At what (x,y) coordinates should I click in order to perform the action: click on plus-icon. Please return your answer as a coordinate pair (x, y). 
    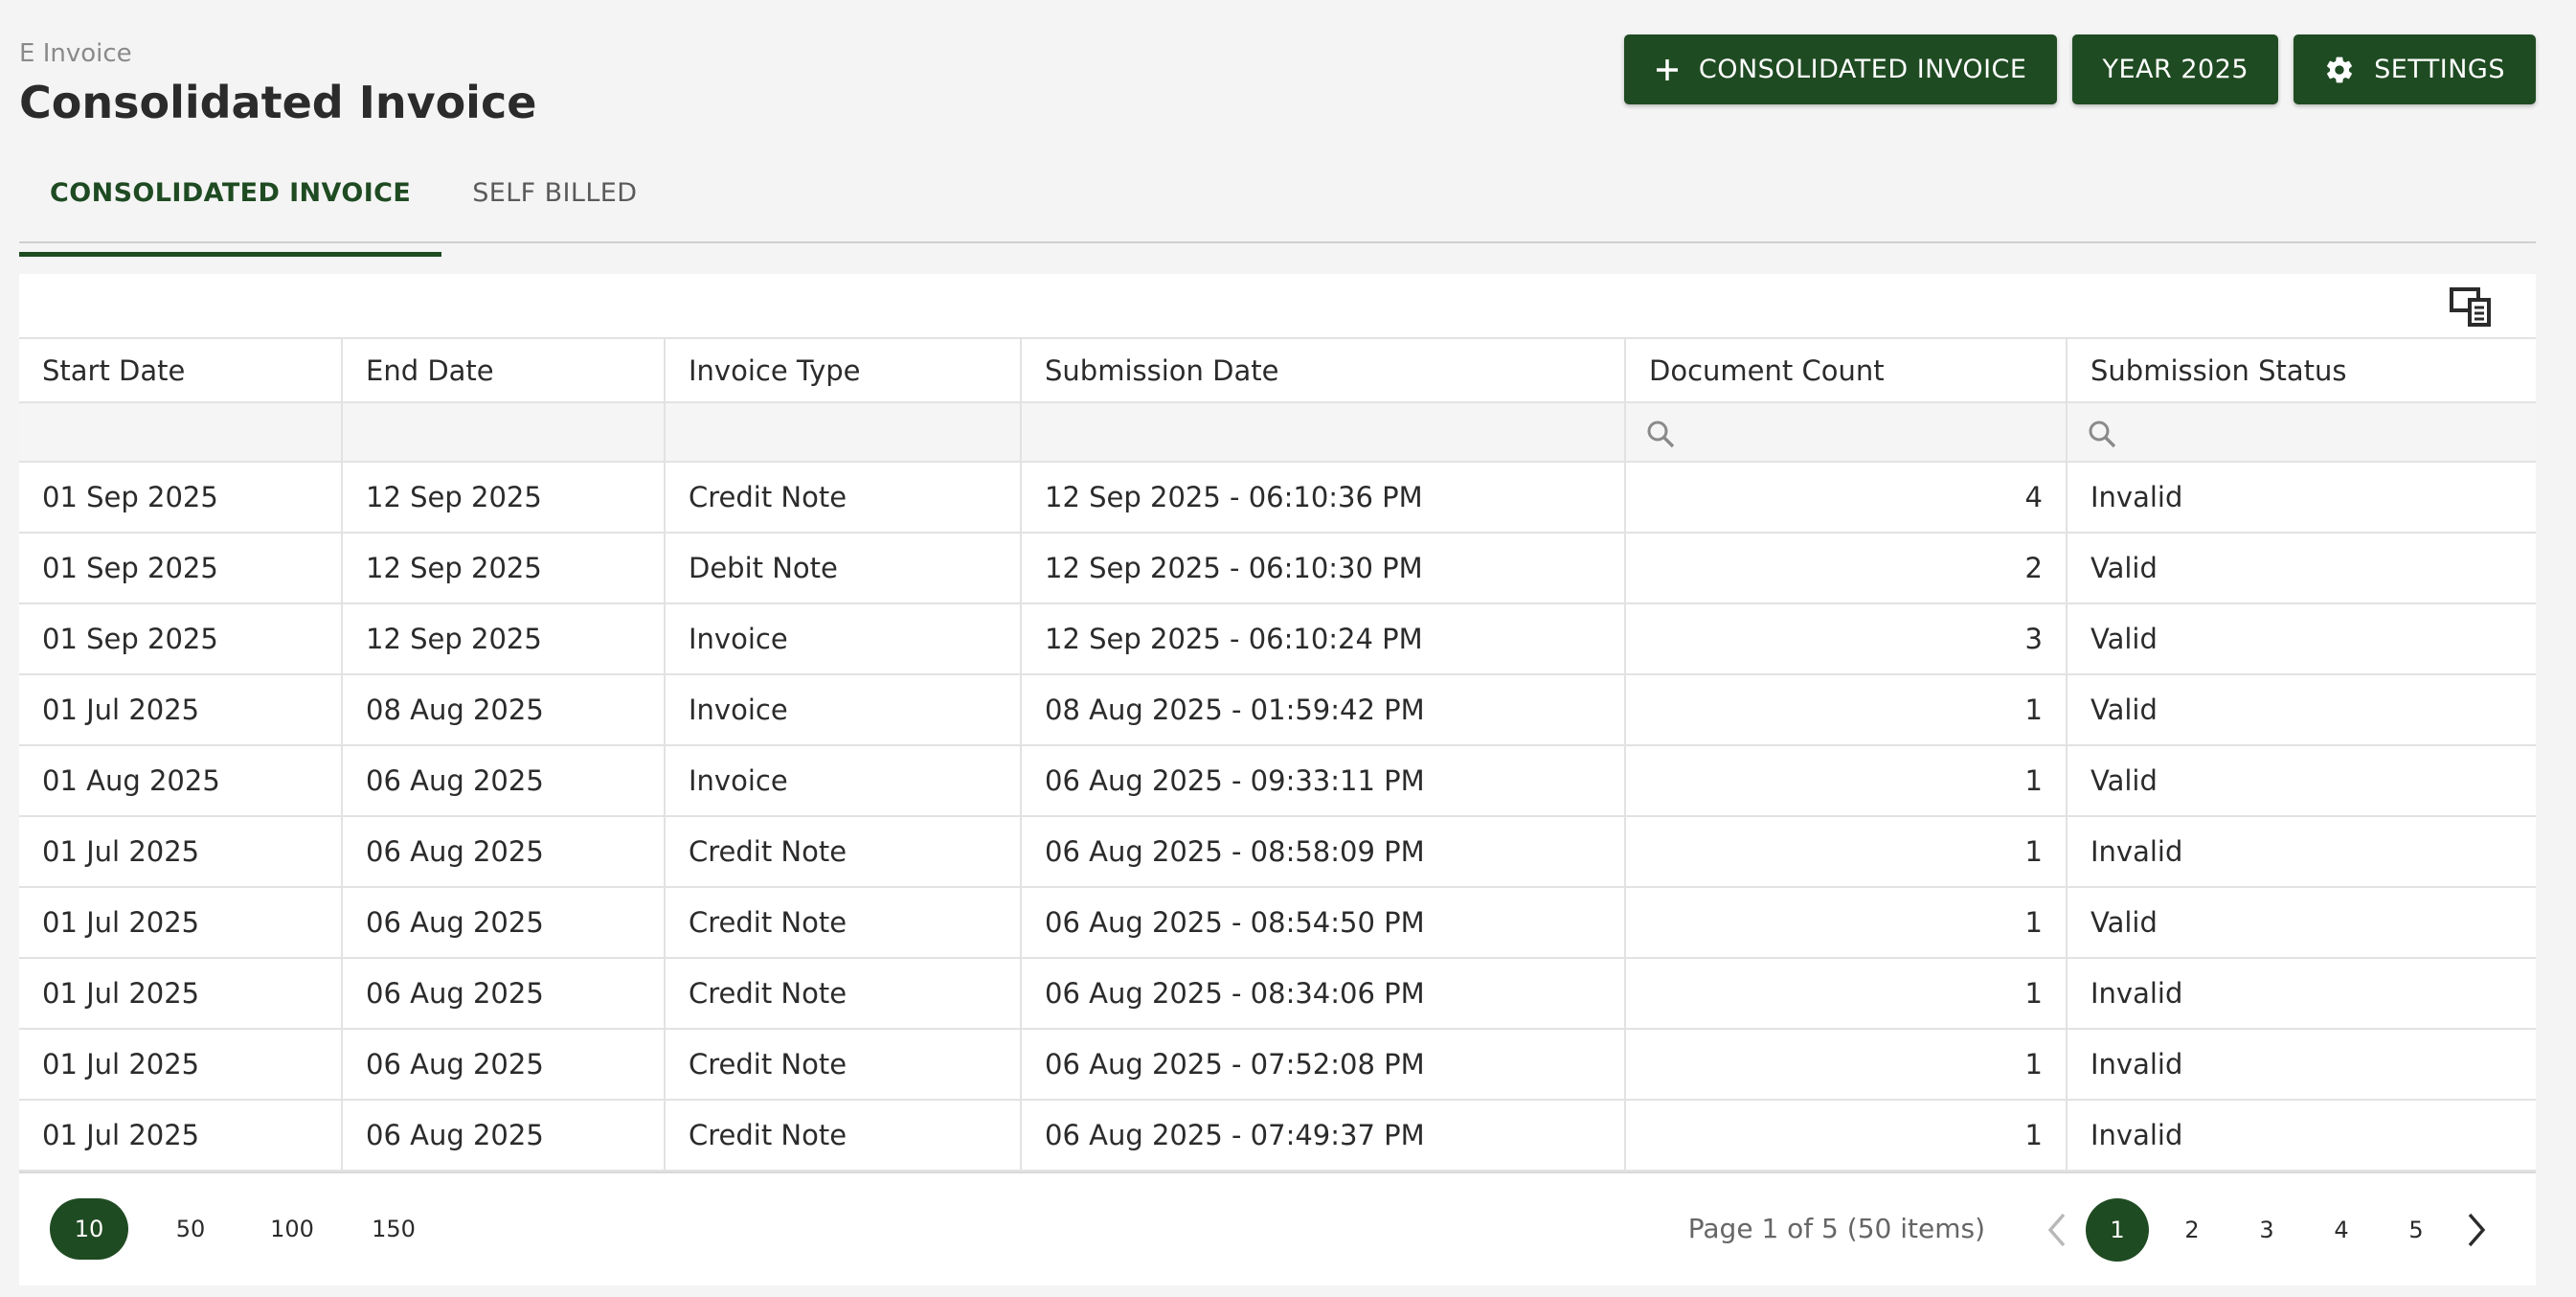
    Looking at the image, I should click on (1667, 69).